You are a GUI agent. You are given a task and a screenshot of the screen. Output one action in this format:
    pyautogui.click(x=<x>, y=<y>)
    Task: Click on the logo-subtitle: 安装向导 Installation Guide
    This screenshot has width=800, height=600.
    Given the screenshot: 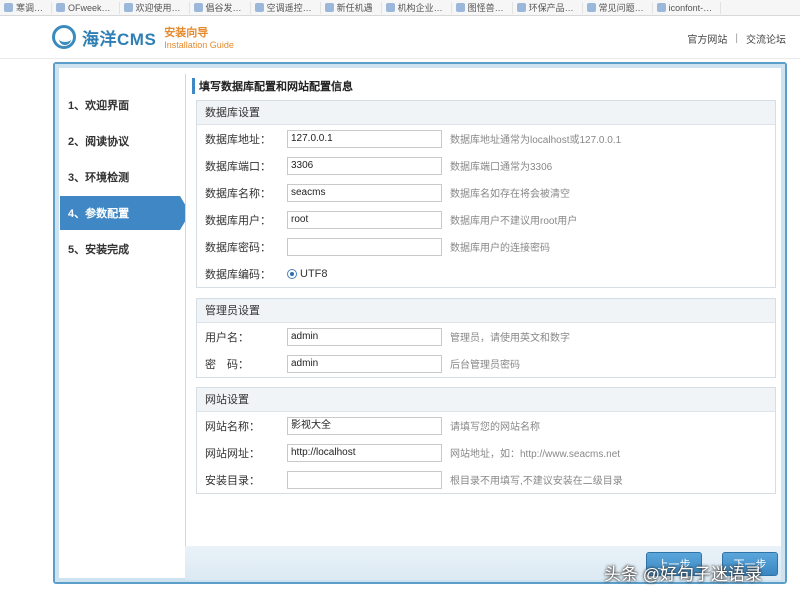 What is the action you would take?
    pyautogui.click(x=199, y=37)
    